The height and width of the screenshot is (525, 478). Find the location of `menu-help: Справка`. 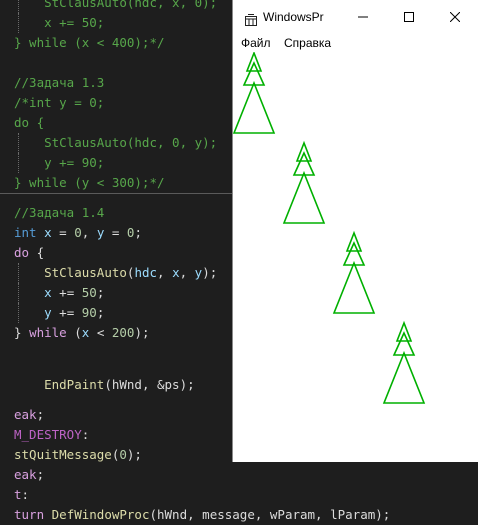

menu-help: Справка is located at coordinates (307, 43).